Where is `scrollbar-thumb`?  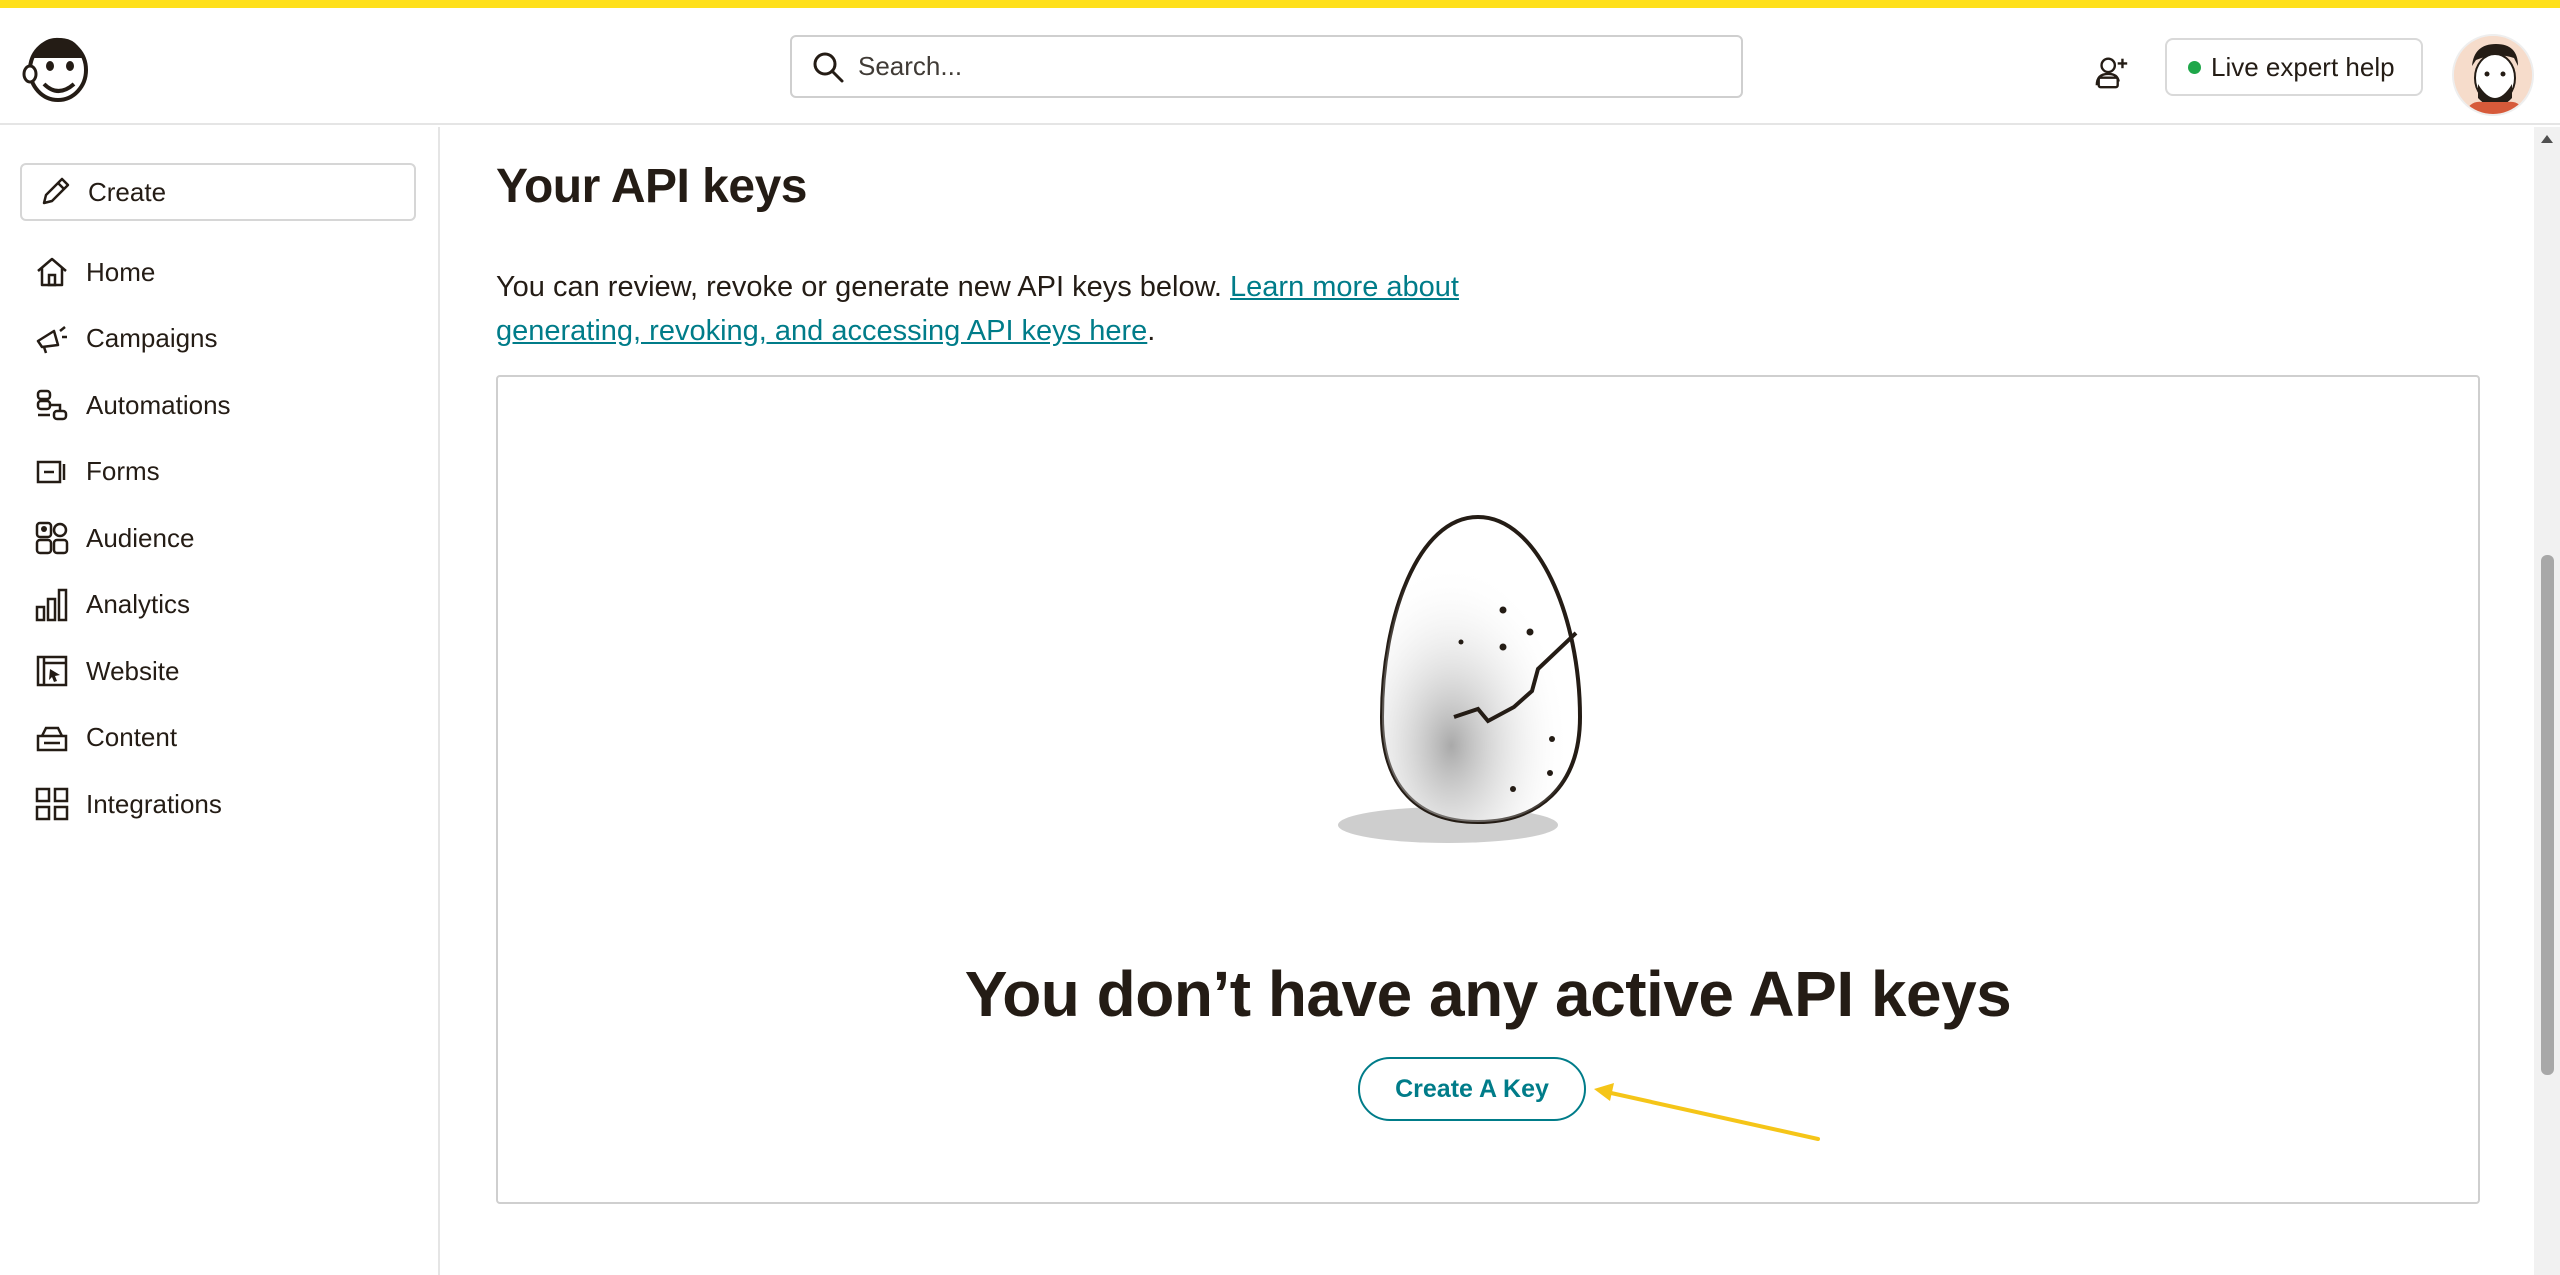
scrollbar-thumb is located at coordinates (2547, 815).